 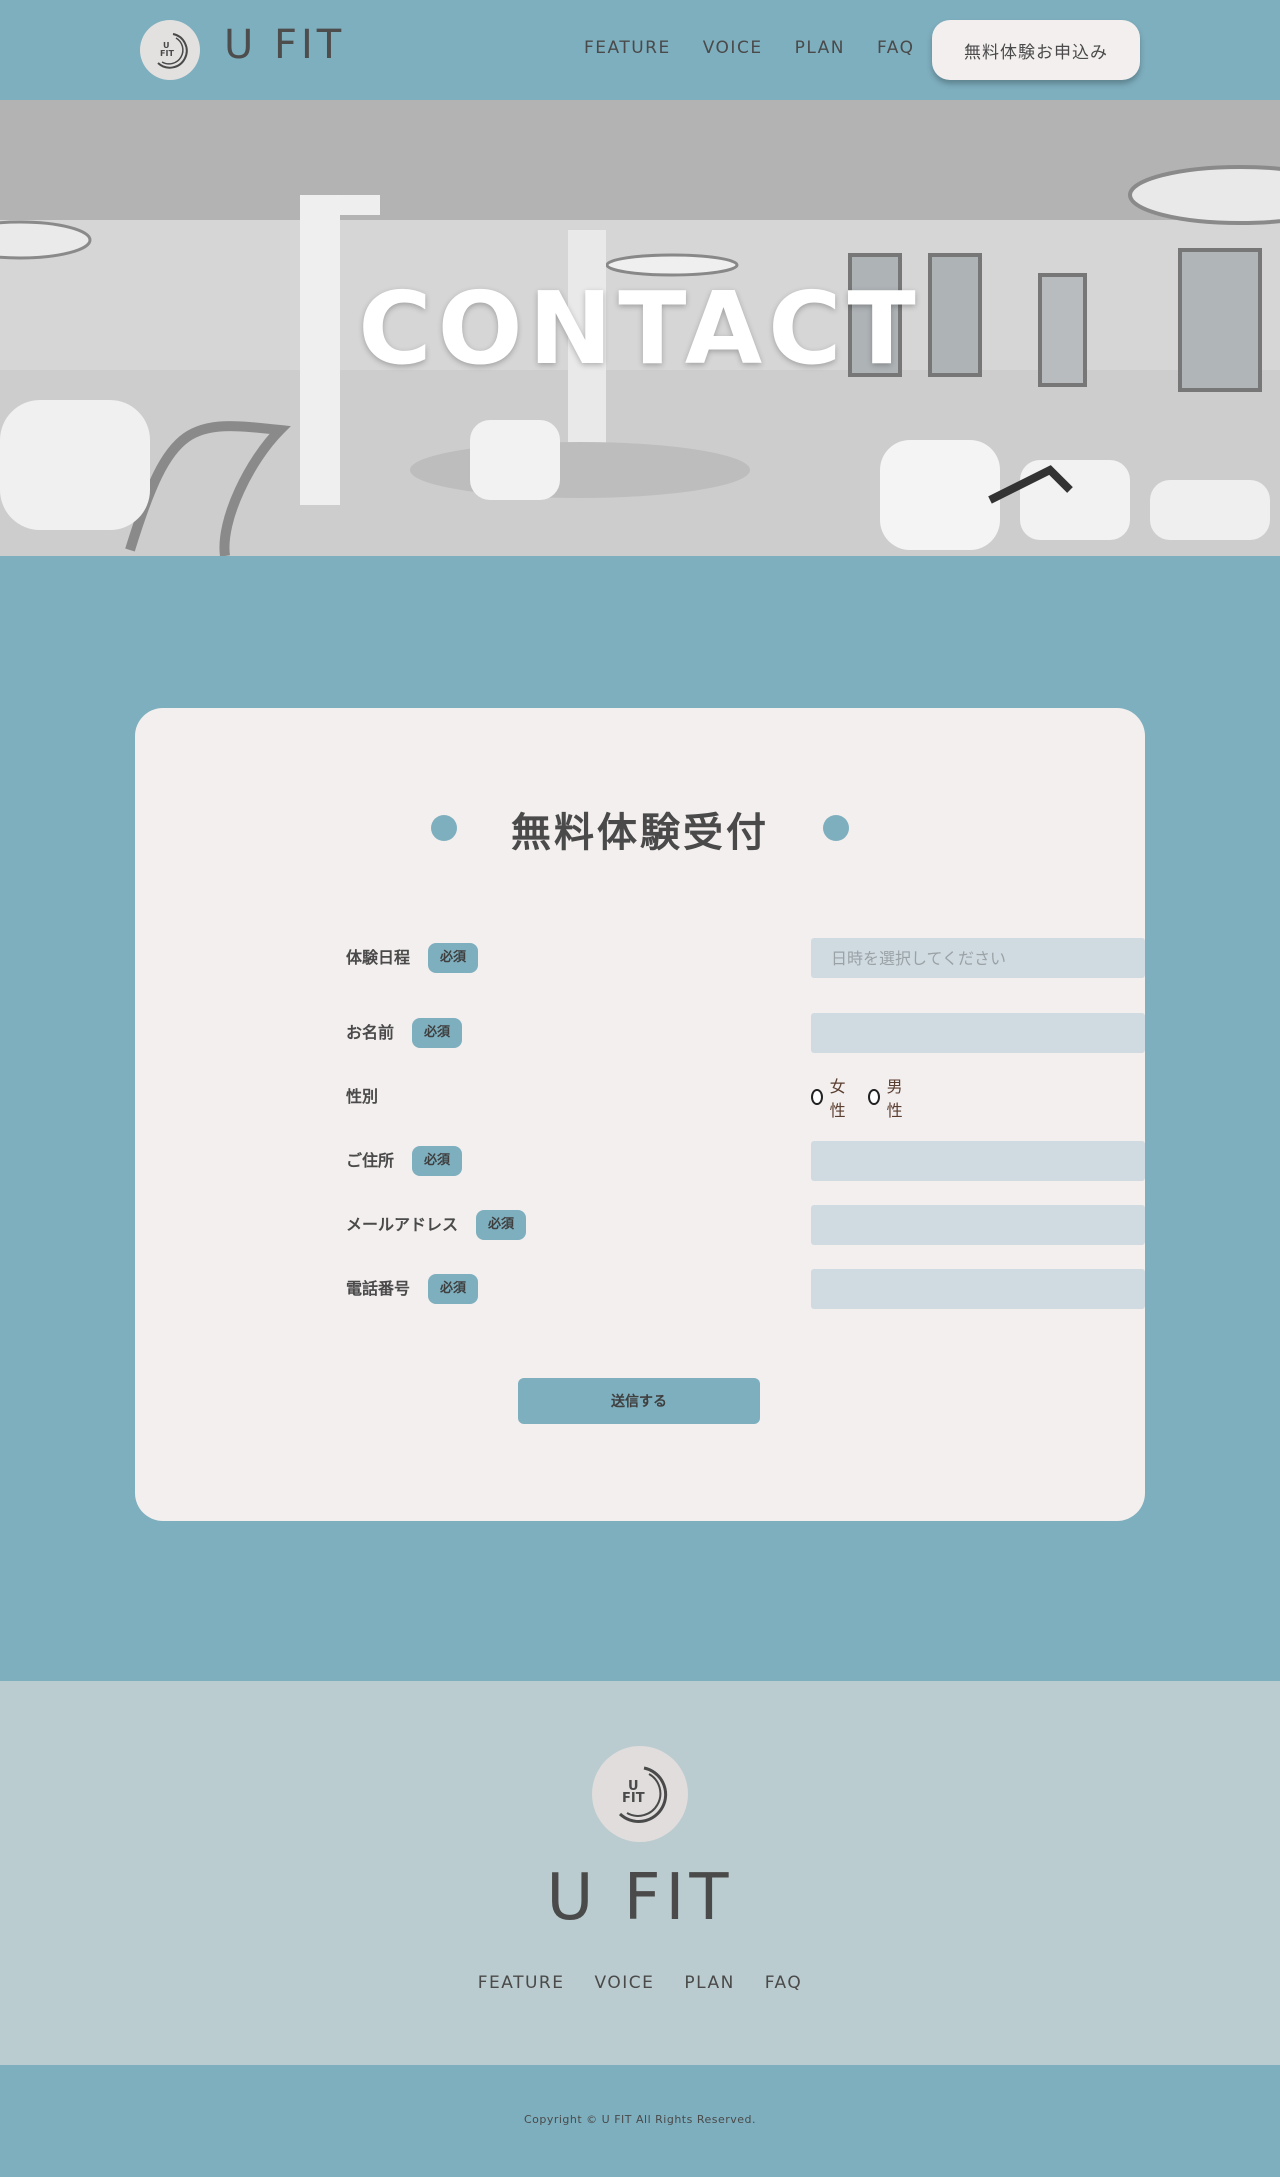 I want to click on footer-brand: U FIT, so click(x=640, y=1898).